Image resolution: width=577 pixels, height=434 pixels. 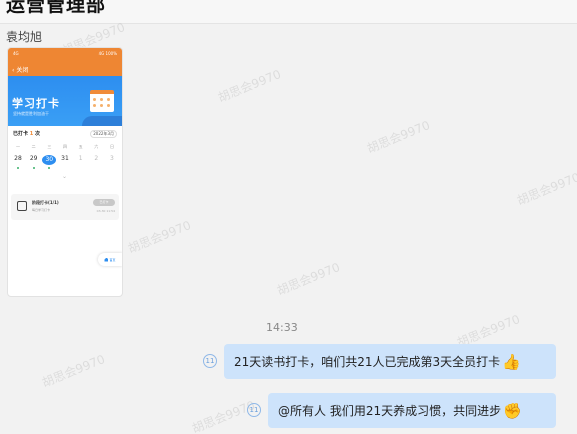 I want to click on card-navbar: ‹ 关闭, so click(x=20, y=69).